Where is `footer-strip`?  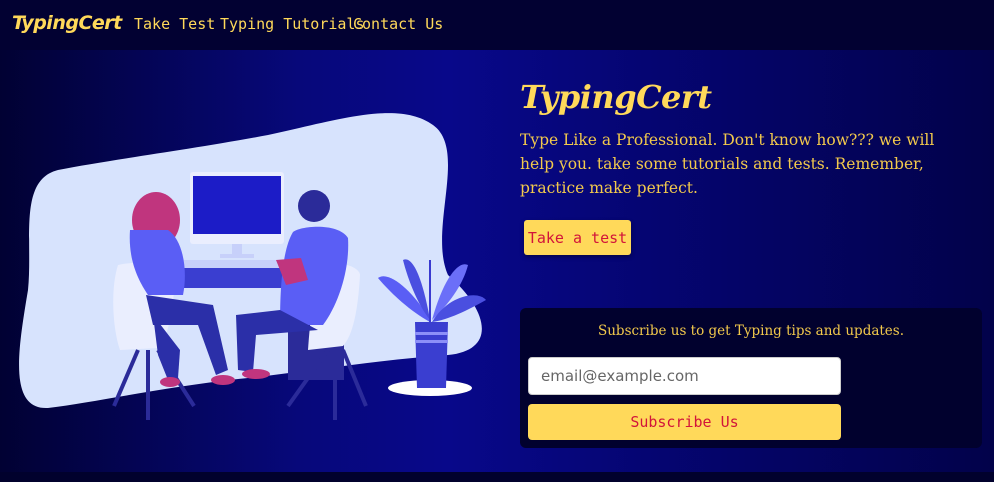 footer-strip is located at coordinates (497, 477).